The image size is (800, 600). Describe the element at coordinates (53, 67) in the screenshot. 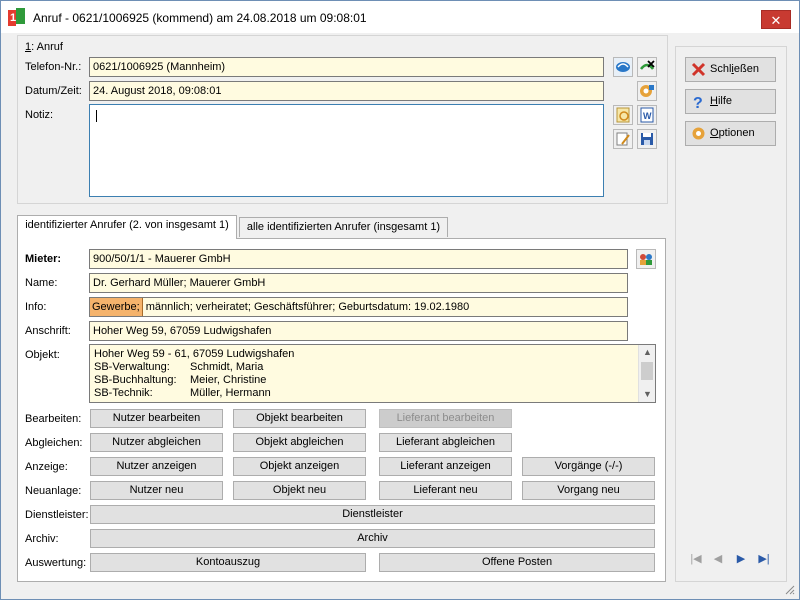

I see `phone-label: Telefon-Nr.:` at that location.